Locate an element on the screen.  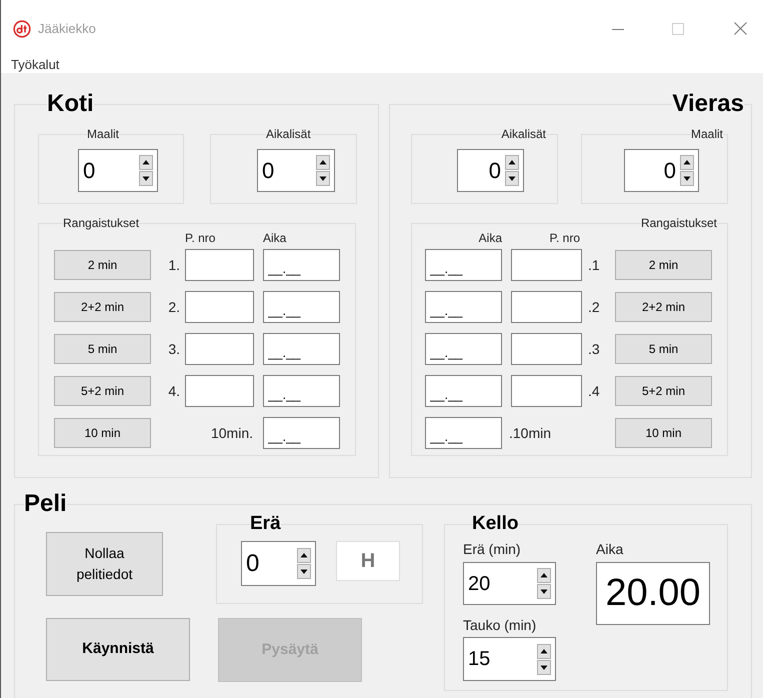
row-label: 10min. is located at coordinates (232, 433).